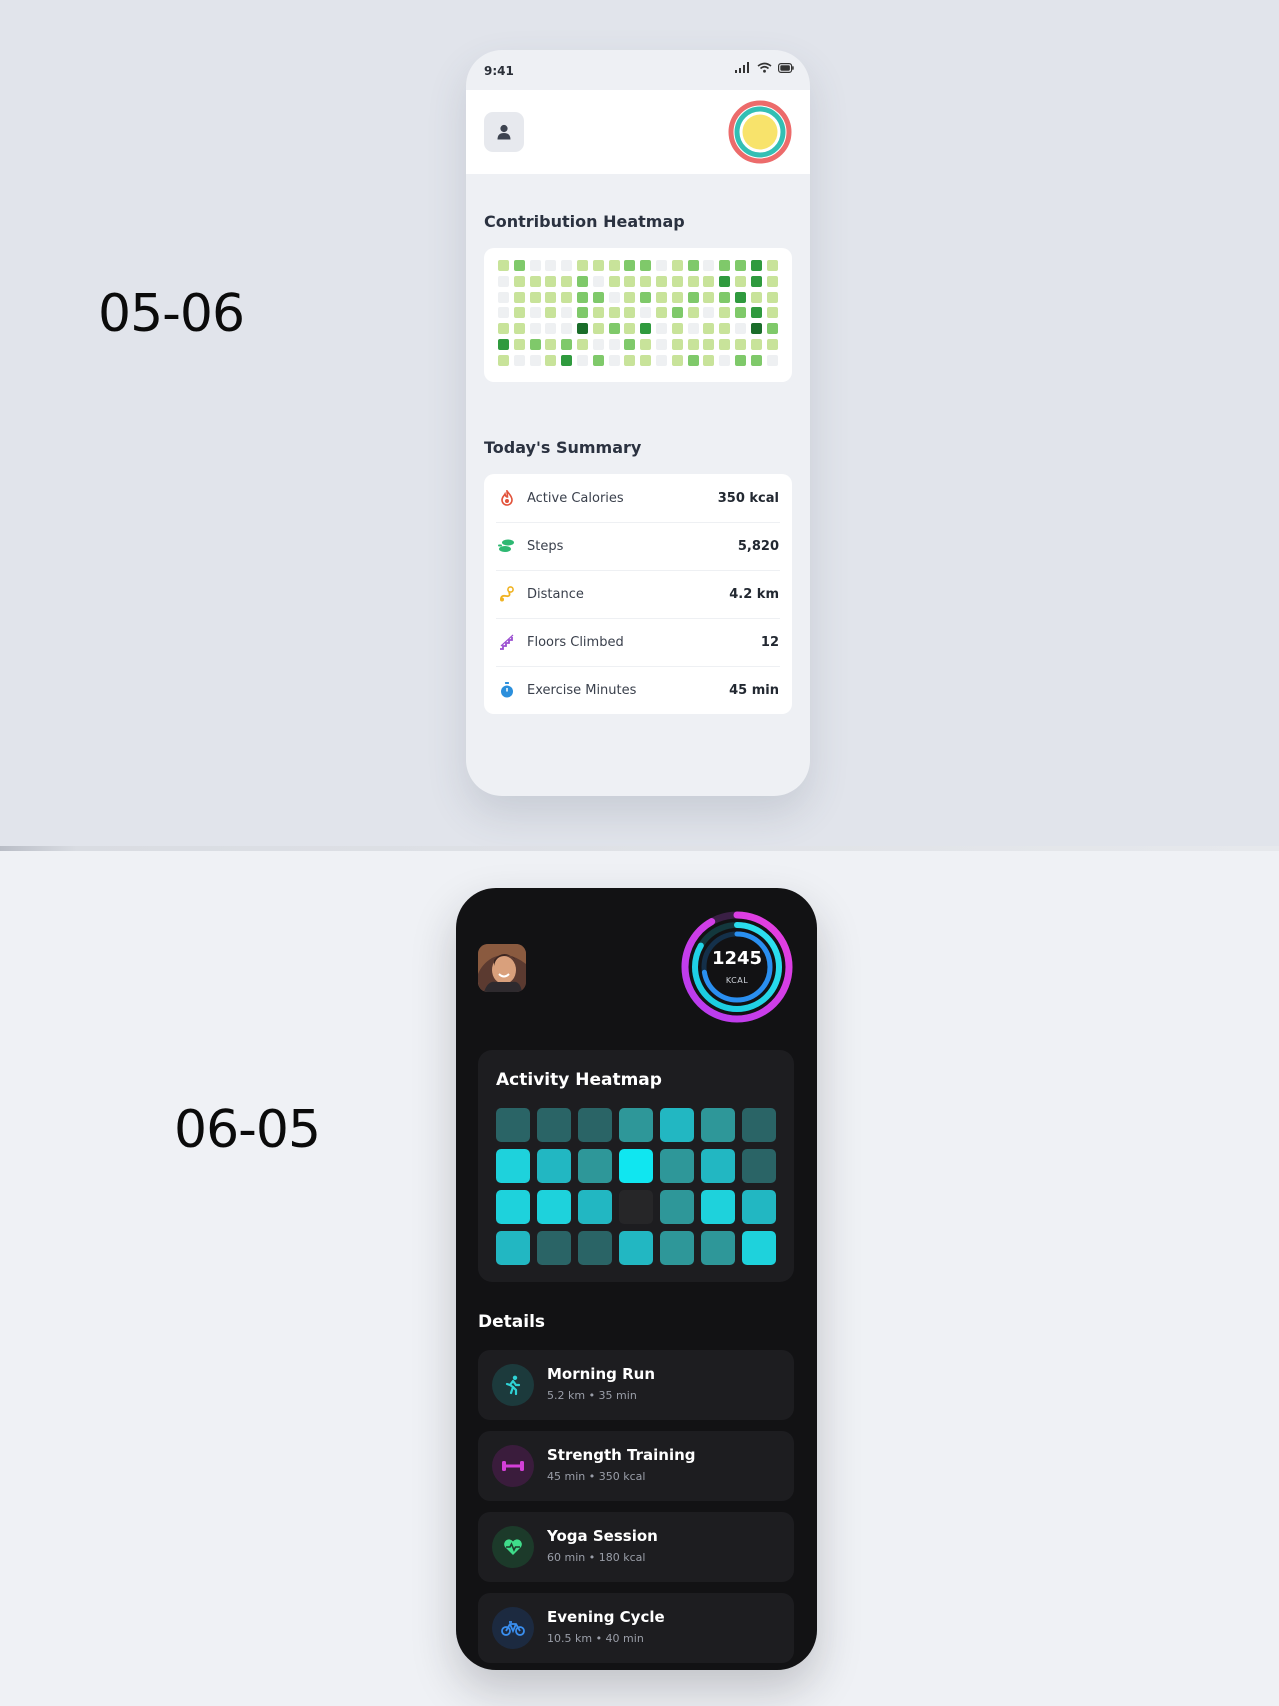  What do you see at coordinates (636, 1628) in the screenshot?
I see `activity-item-evening-cycle: Evening Cycle 10.5 km • 40 min` at bounding box center [636, 1628].